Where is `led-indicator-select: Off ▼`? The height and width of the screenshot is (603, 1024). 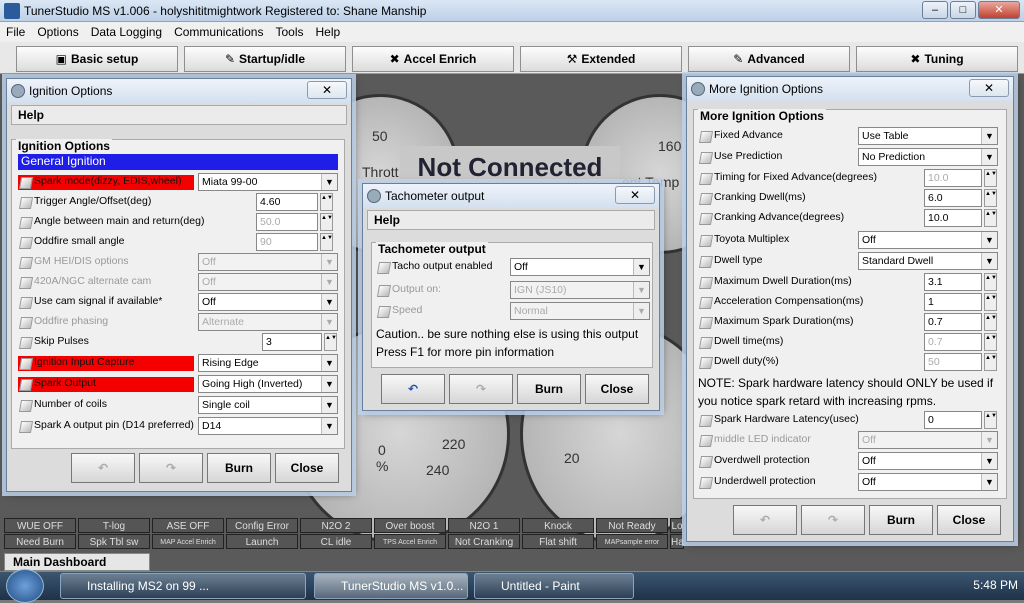
led-indicator-select: Off ▼ is located at coordinates (928, 440).